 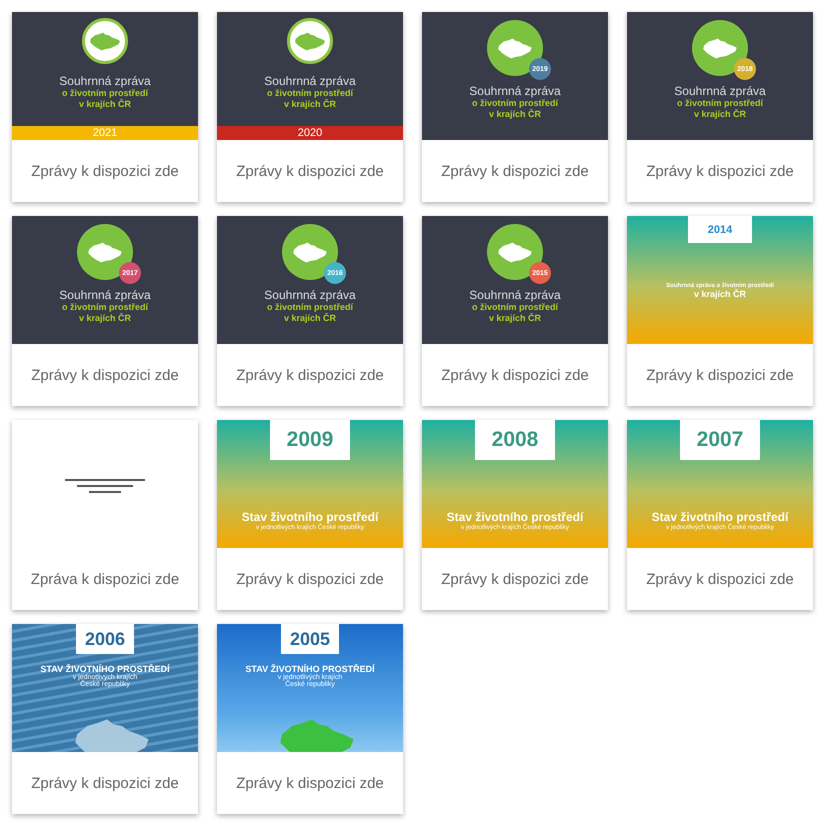 What do you see at coordinates (720, 294) in the screenshot?
I see `cover-subtitle: v krajích ČR` at bounding box center [720, 294].